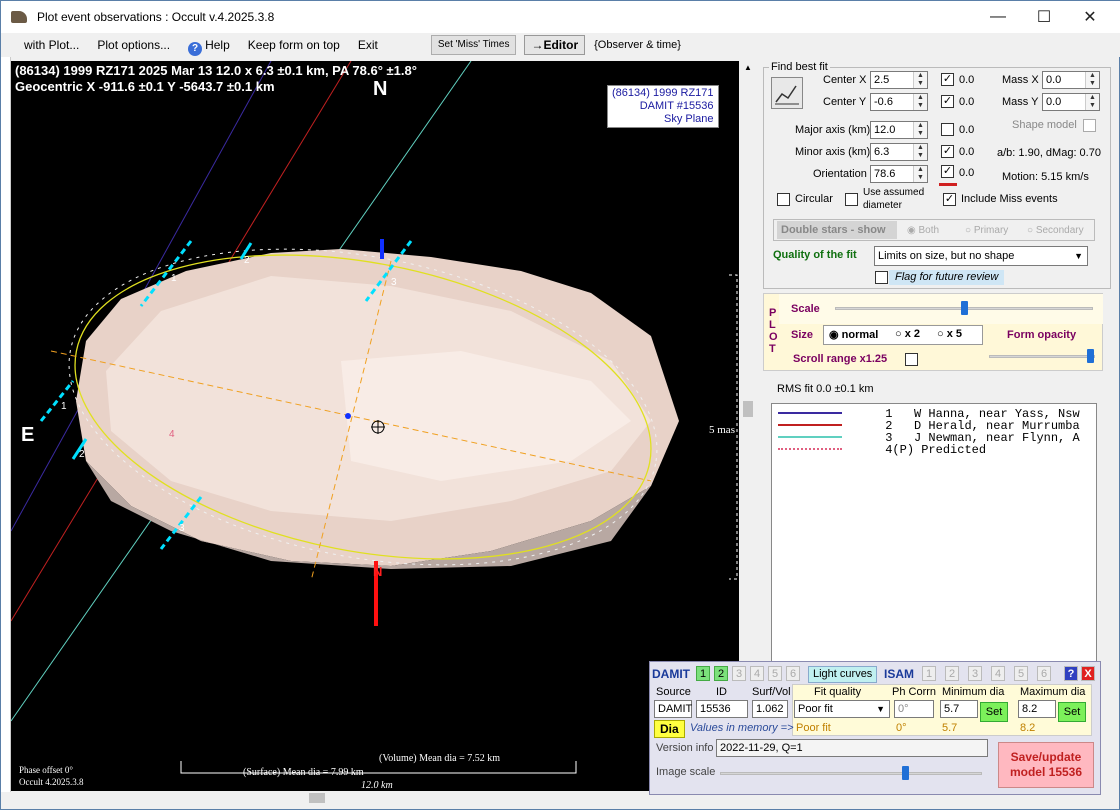 The width and height of the screenshot is (1120, 811). What do you see at coordinates (1090, 17) in the screenshot?
I see `close-button: ✕` at bounding box center [1090, 17].